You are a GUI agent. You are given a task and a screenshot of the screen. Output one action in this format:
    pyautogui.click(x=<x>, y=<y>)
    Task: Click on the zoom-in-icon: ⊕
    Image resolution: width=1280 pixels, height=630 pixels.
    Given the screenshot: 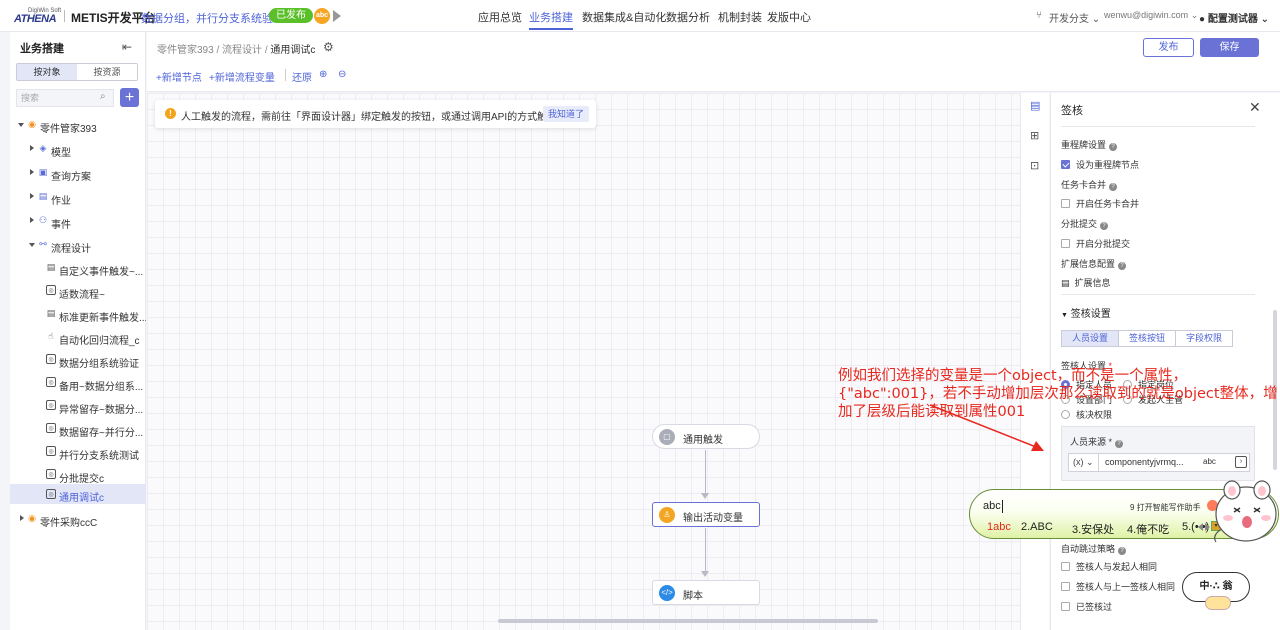 What is the action you would take?
    pyautogui.click(x=323, y=74)
    